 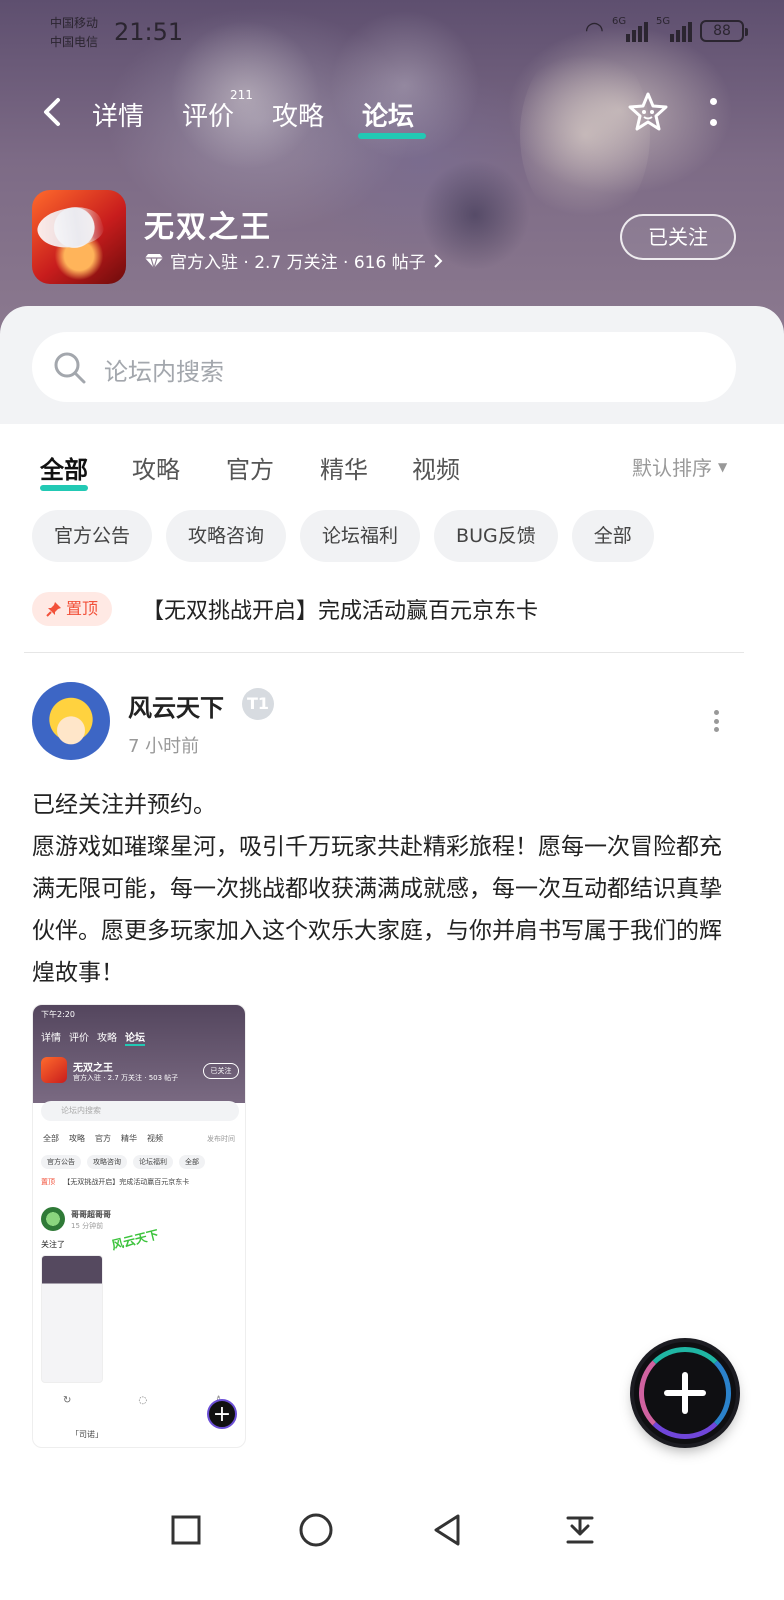 I want to click on share-icon: ↻, so click(x=67, y=1400).